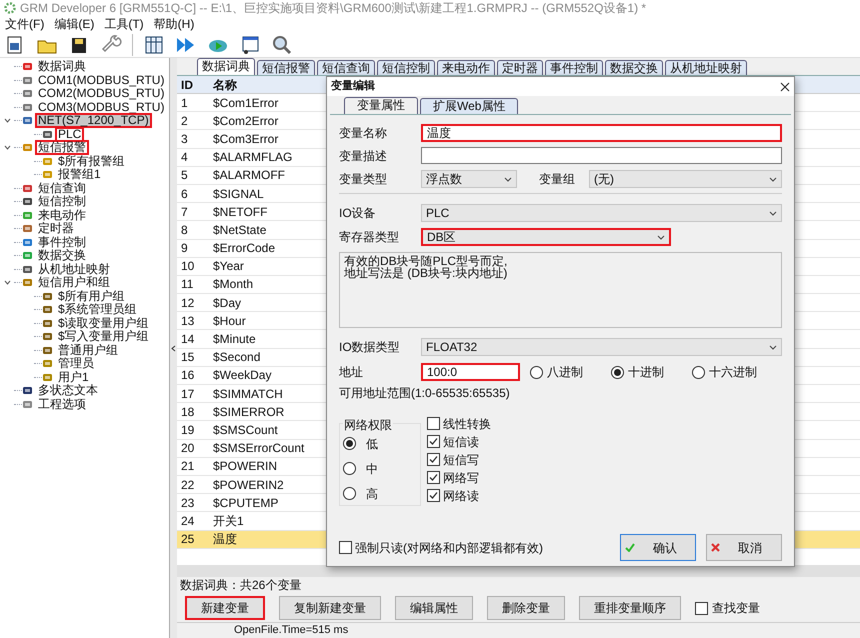  Describe the element at coordinates (62, 215) in the screenshot. I see `tree-item: 来电动作` at that location.